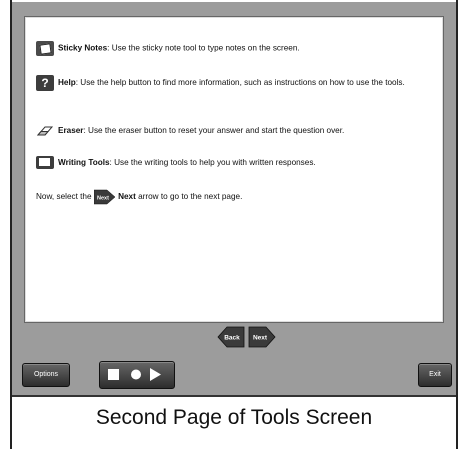  Describe the element at coordinates (84, 162) in the screenshot. I see `tool-name: Writing Tools` at that location.